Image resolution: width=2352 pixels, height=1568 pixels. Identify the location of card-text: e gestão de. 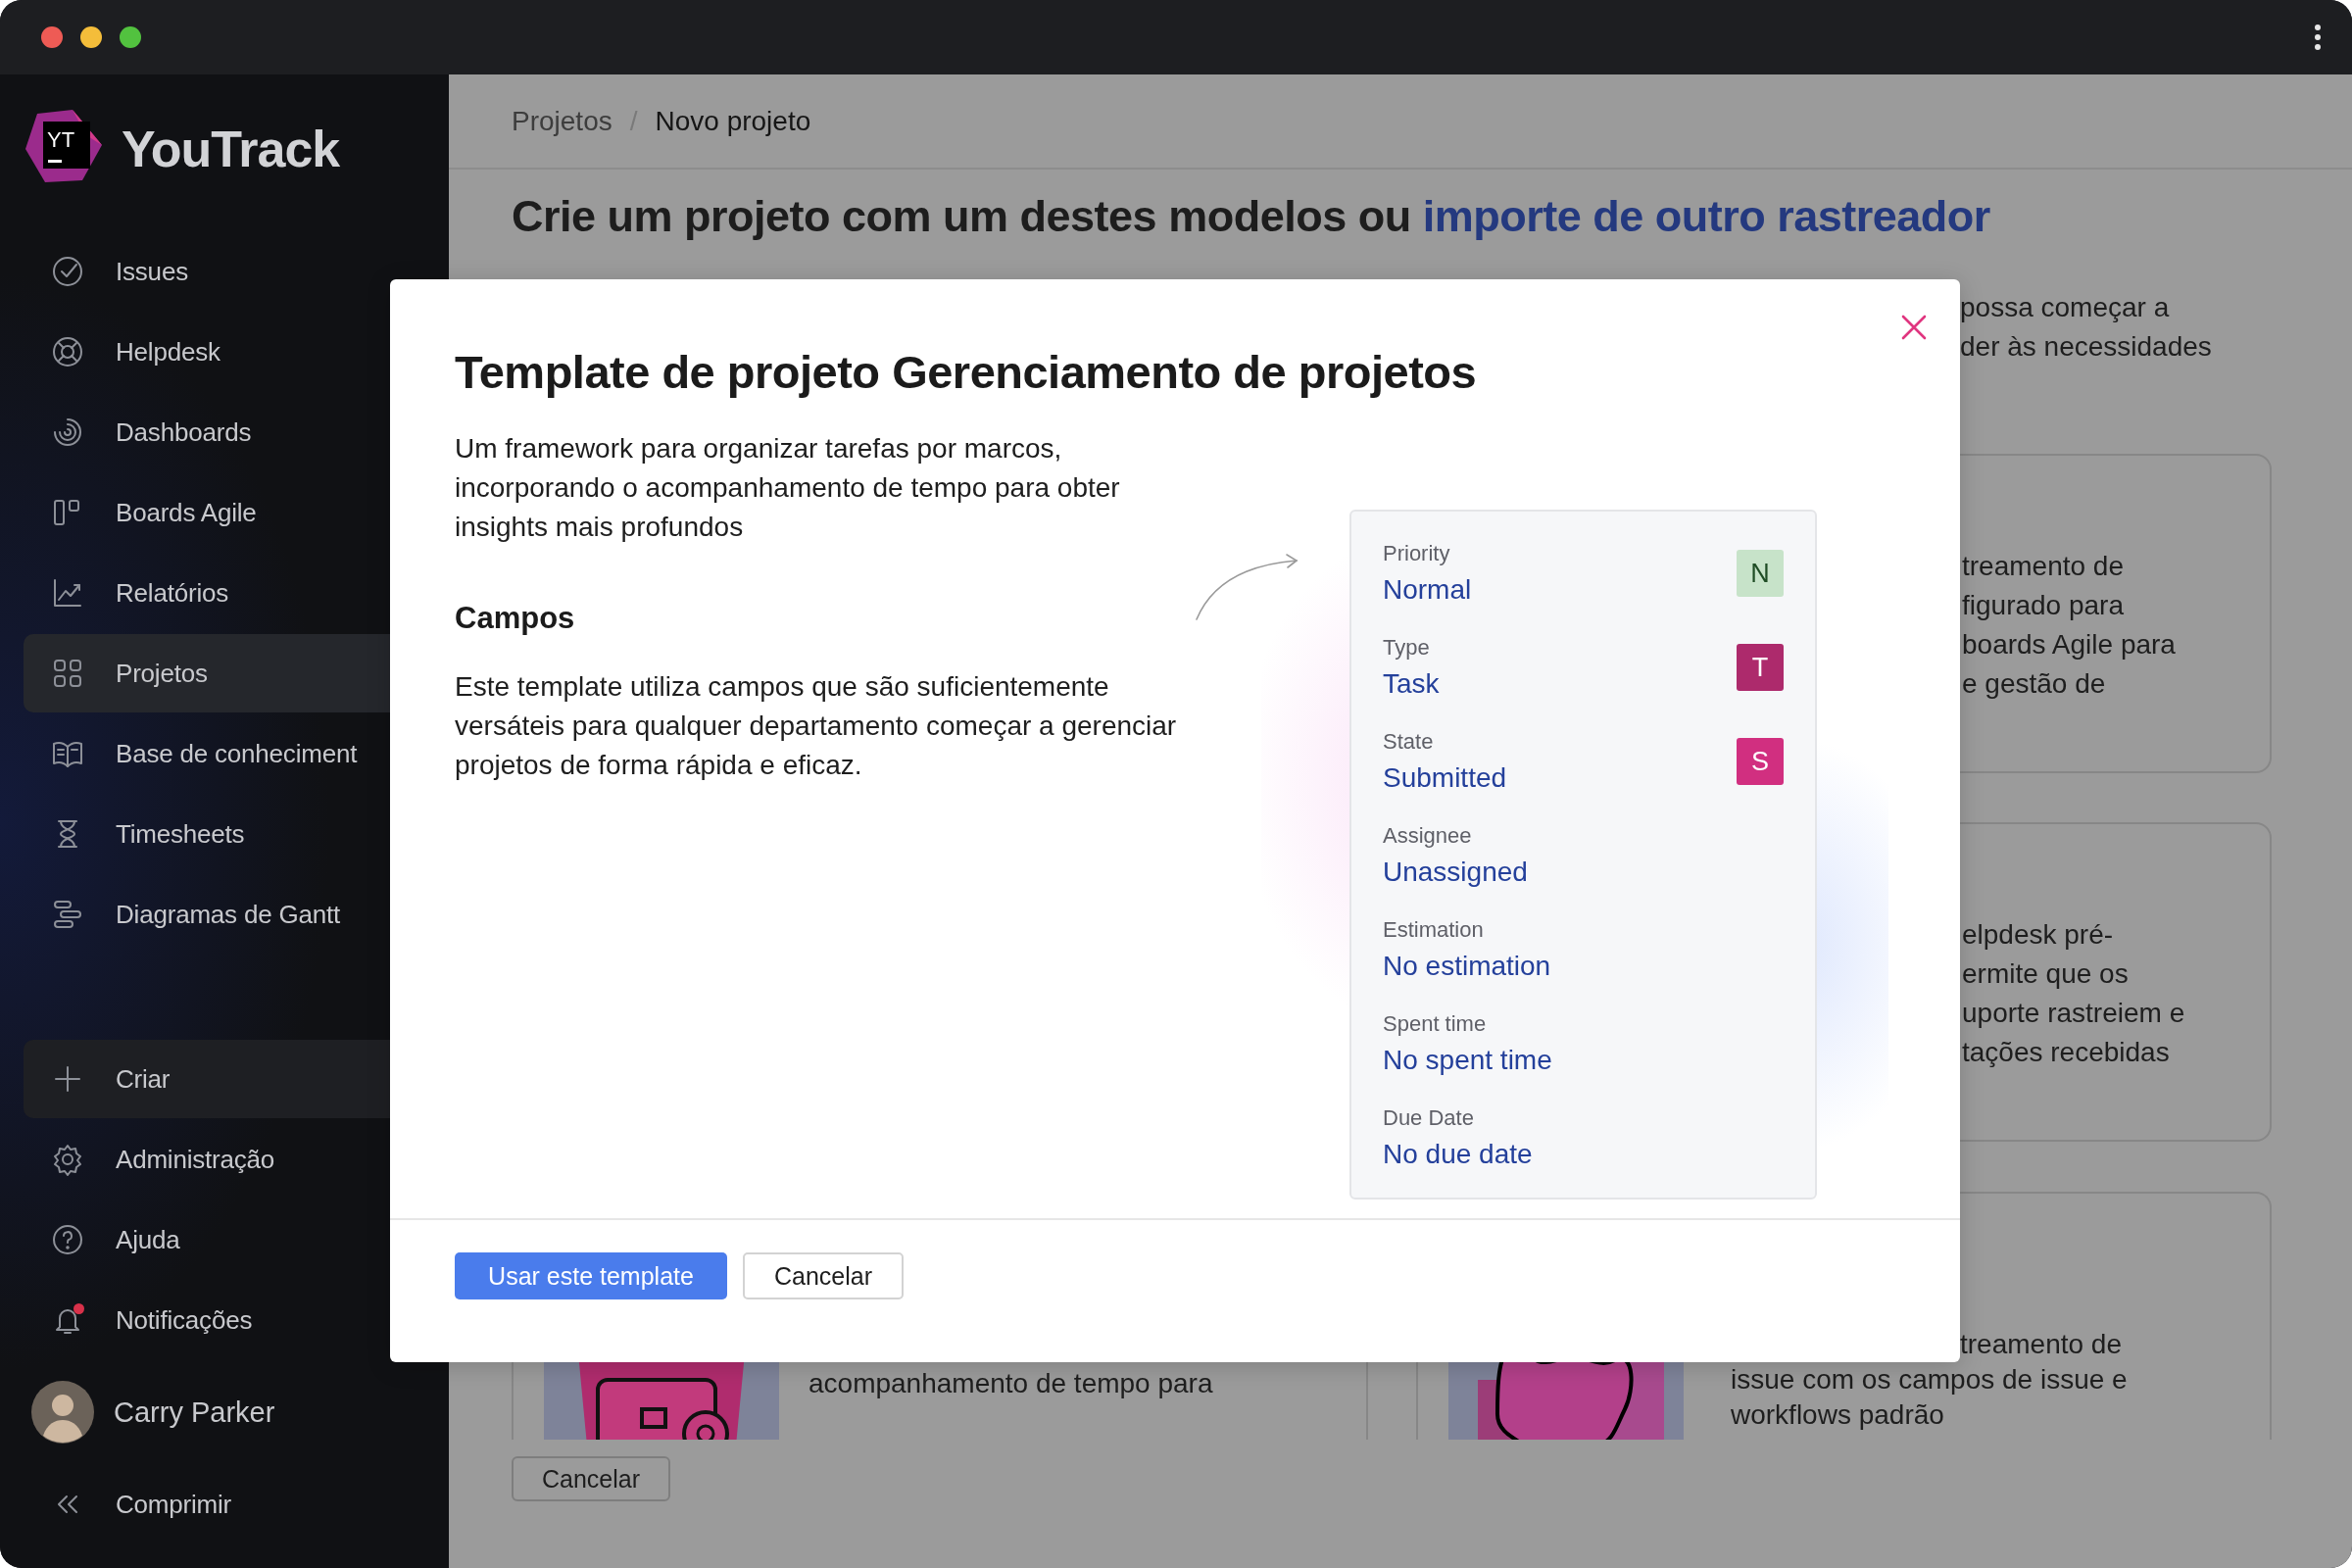
(2034, 684).